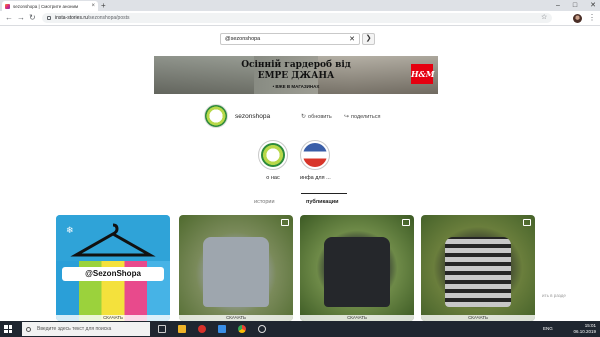  What do you see at coordinates (21, 18) in the screenshot?
I see `forward-button: →` at bounding box center [21, 18].